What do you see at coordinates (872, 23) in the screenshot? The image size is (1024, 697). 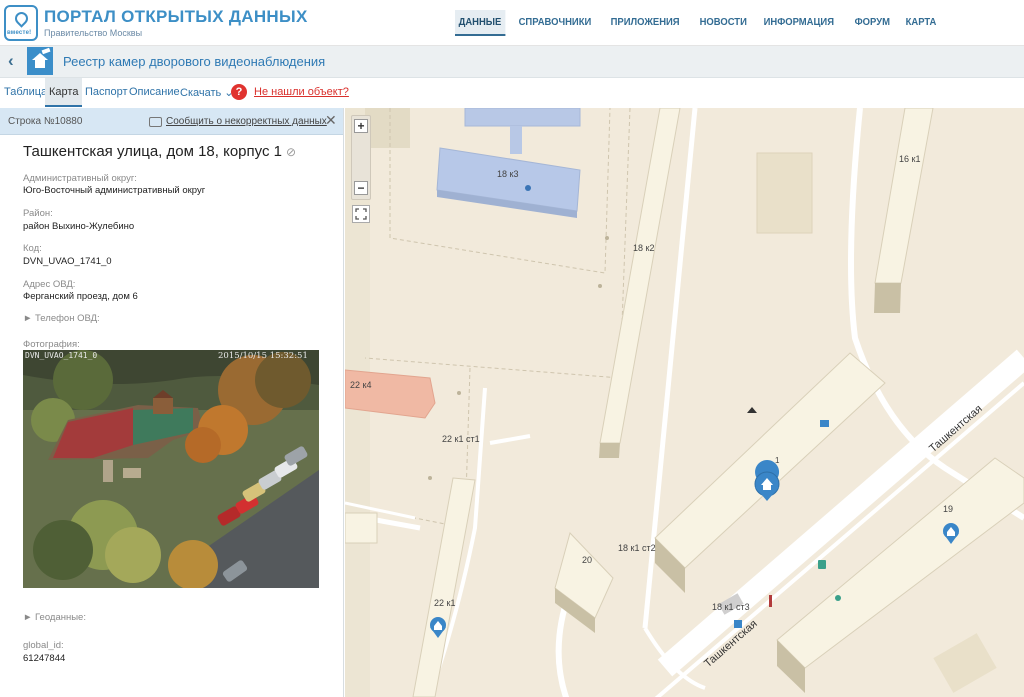 I see `nav-forum: ФОРУМ` at bounding box center [872, 23].